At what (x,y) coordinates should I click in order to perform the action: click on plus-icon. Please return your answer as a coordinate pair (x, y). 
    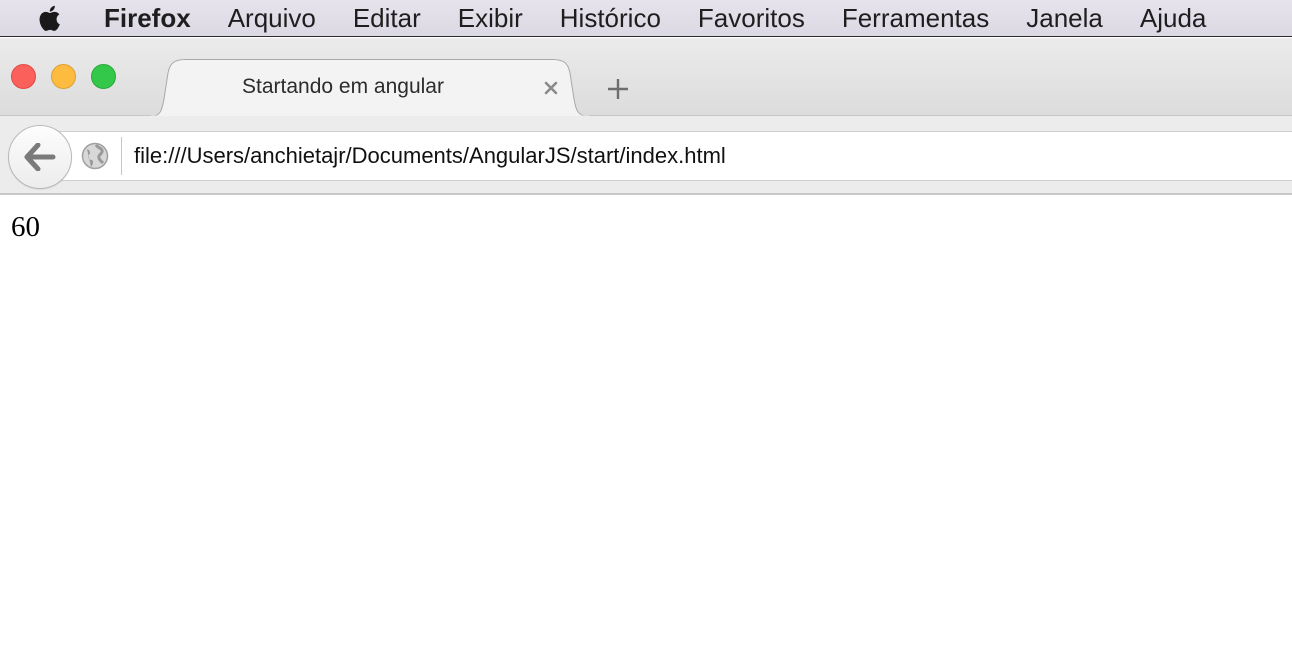
    Looking at the image, I should click on (618, 89).